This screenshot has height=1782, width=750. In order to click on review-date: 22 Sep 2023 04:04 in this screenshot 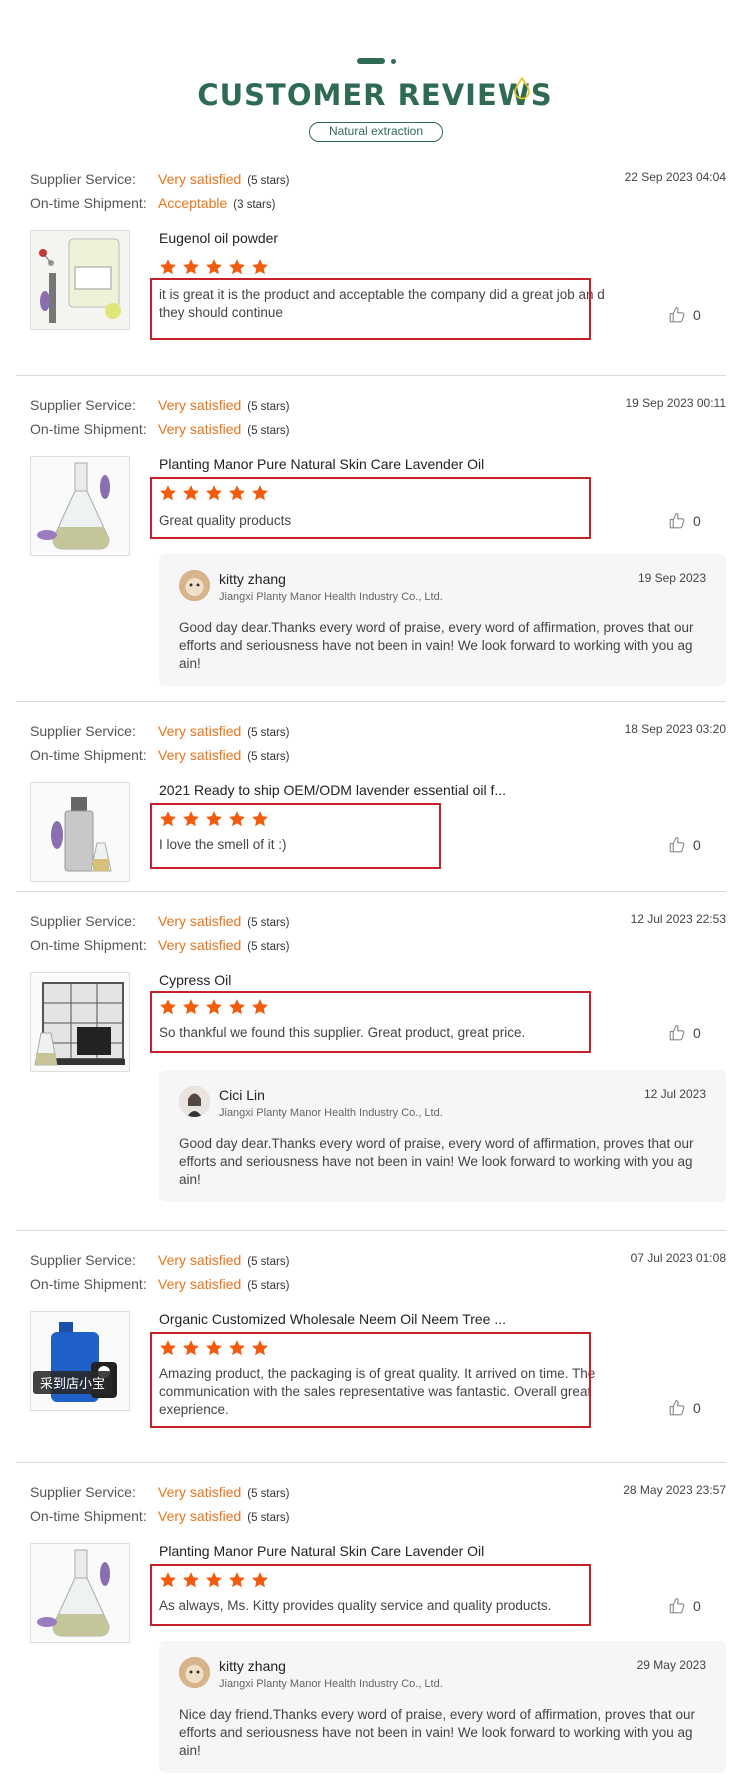, I will do `click(675, 177)`.